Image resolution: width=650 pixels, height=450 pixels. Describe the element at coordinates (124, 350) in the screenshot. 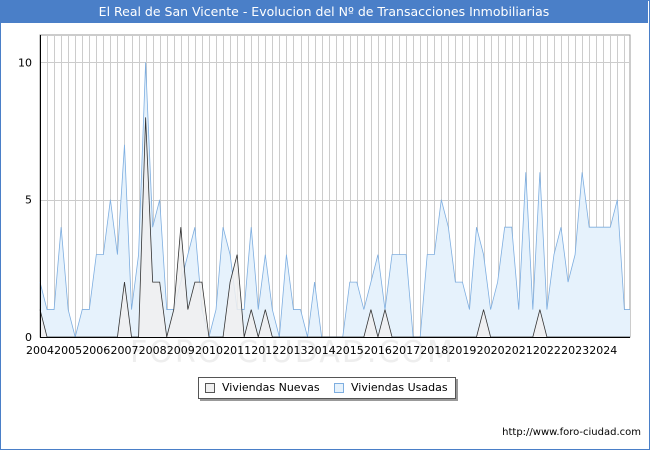

I see `x-tick-label: 2007` at that location.